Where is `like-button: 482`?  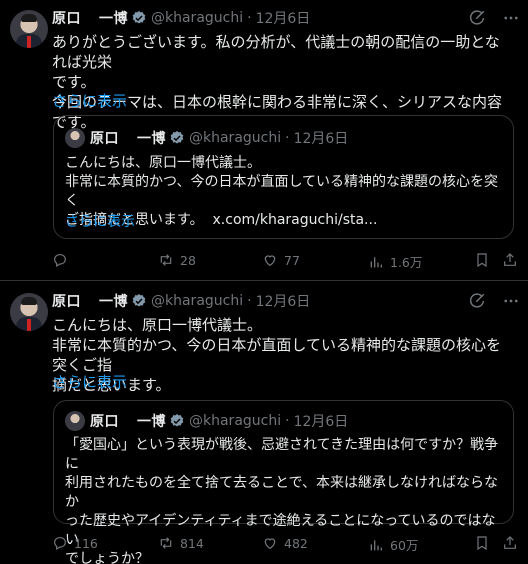
like-button: 482 is located at coordinates (285, 543).